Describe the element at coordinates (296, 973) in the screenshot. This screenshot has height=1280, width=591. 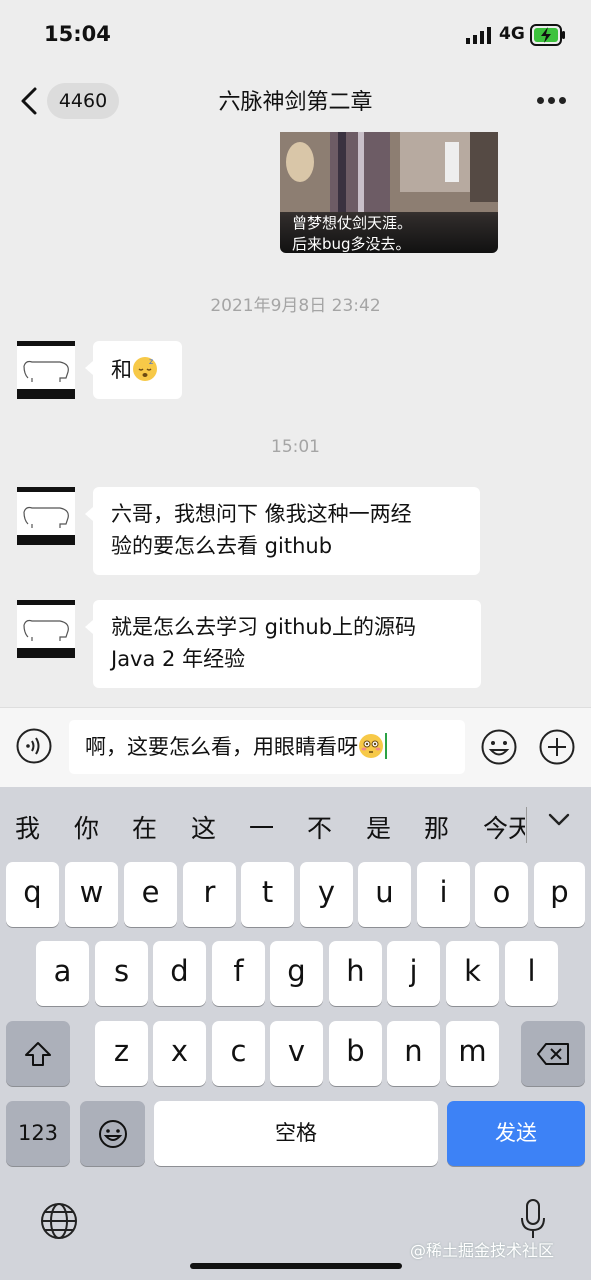
I see `key-g: g` at that location.